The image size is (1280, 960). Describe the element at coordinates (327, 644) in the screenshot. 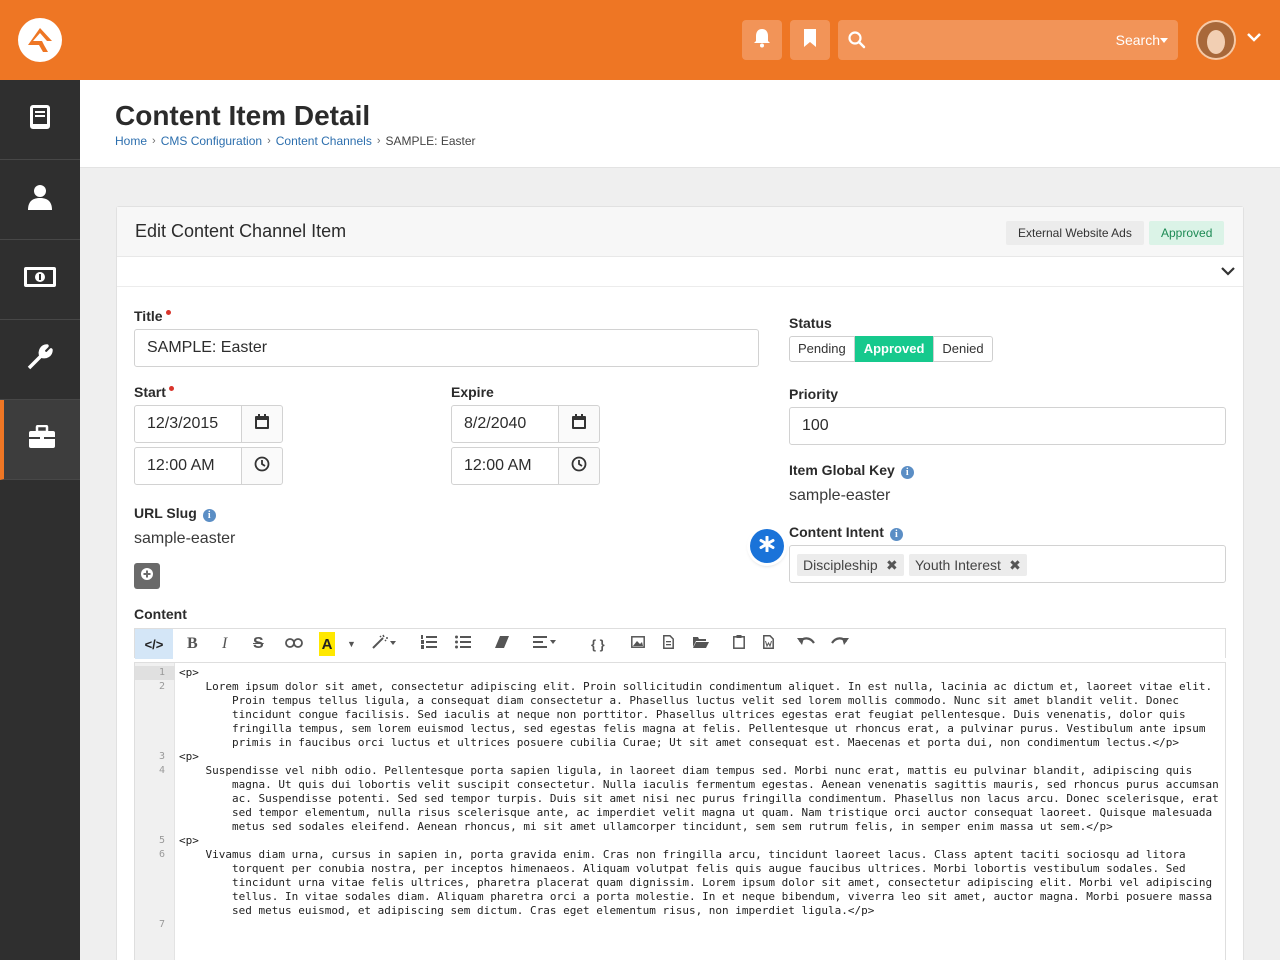

I see `highlight-color-button: A` at that location.